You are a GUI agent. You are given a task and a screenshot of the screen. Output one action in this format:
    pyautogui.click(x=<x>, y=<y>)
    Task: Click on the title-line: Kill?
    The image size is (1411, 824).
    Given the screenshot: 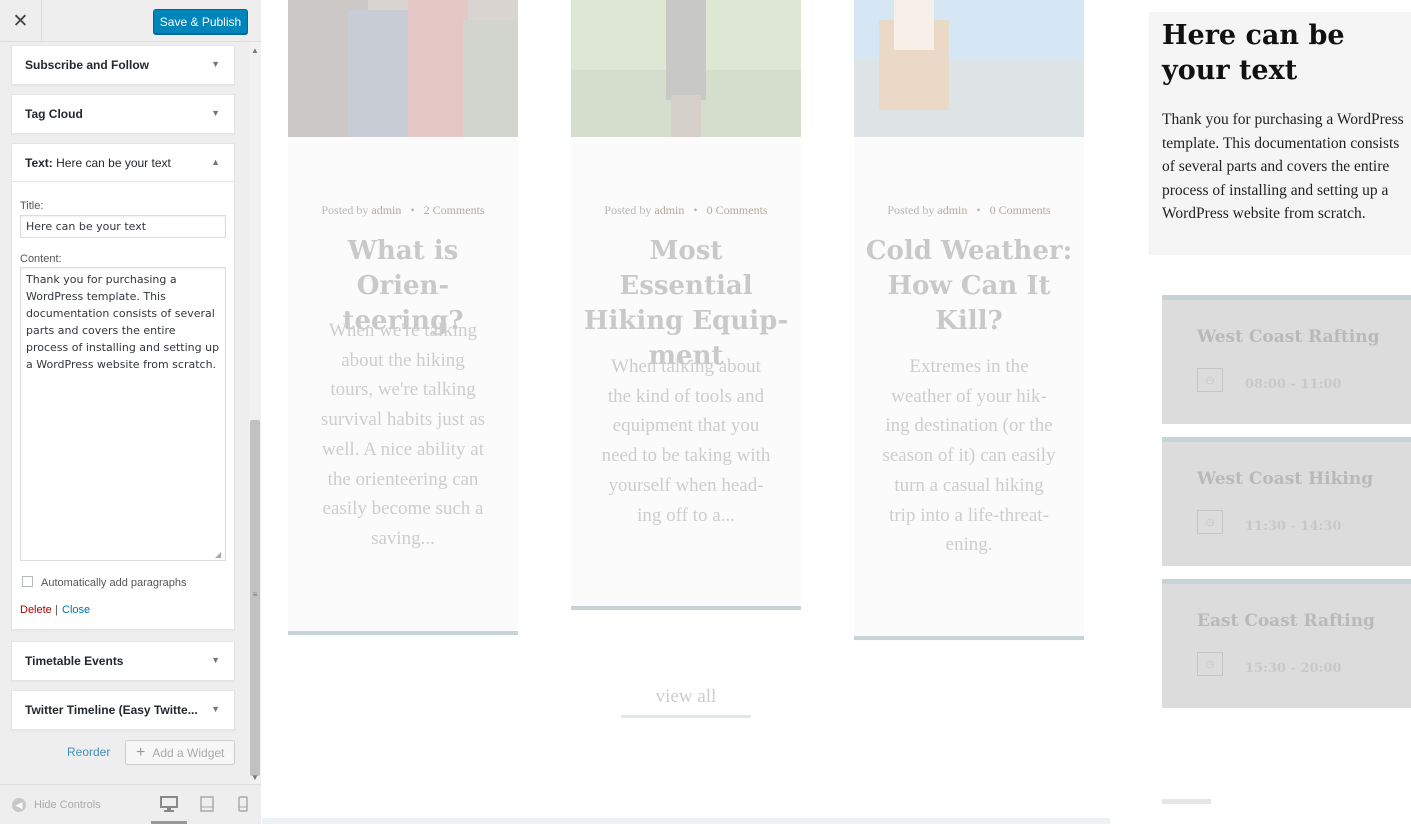 What is the action you would take?
    pyautogui.click(x=969, y=321)
    